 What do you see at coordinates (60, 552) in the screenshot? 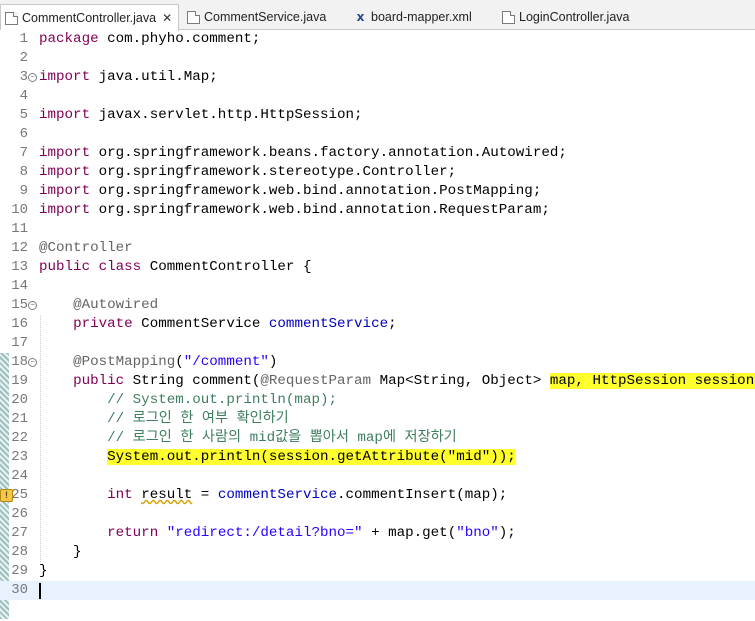
I see `code-token: }` at bounding box center [60, 552].